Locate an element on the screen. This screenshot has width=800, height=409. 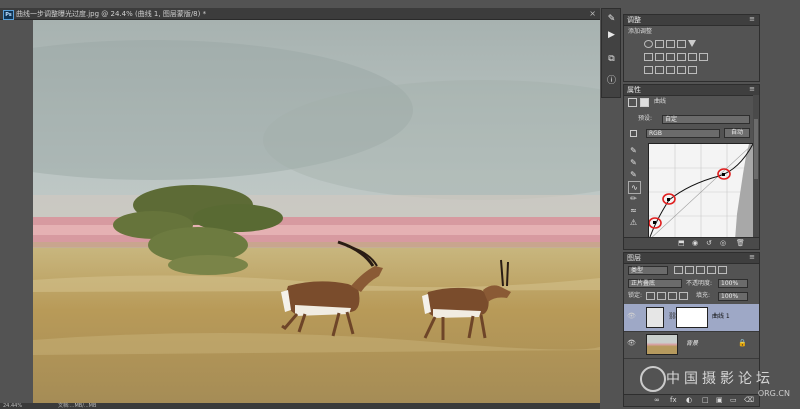
channel-select: RGB is located at coordinates (683, 133).